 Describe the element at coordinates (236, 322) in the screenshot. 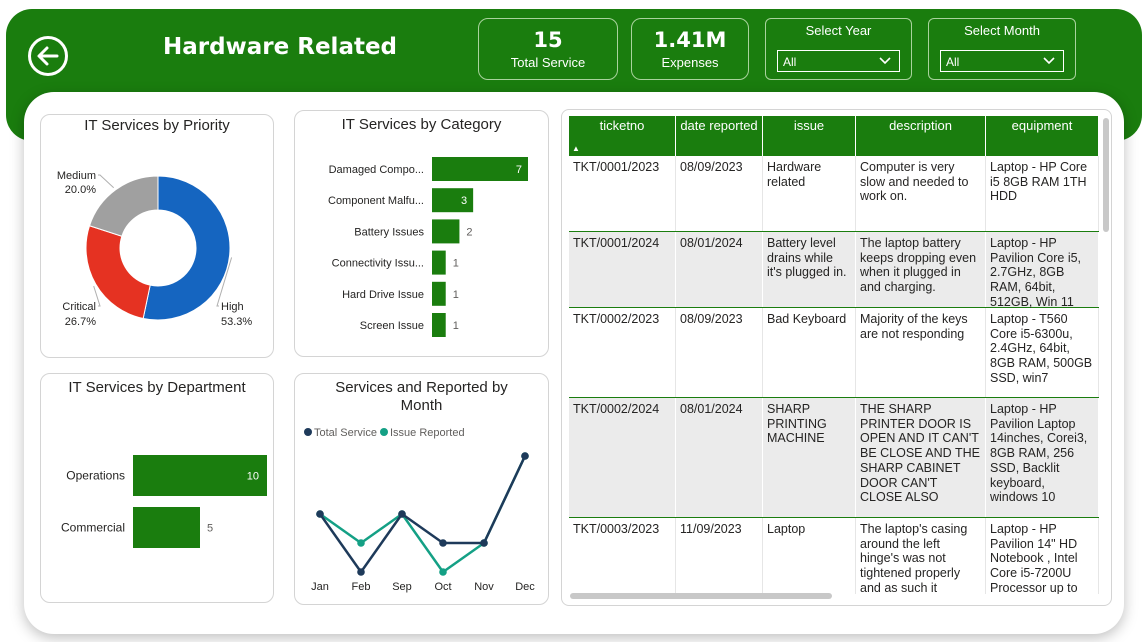

I see `slice-value-high: 53.3%` at that location.